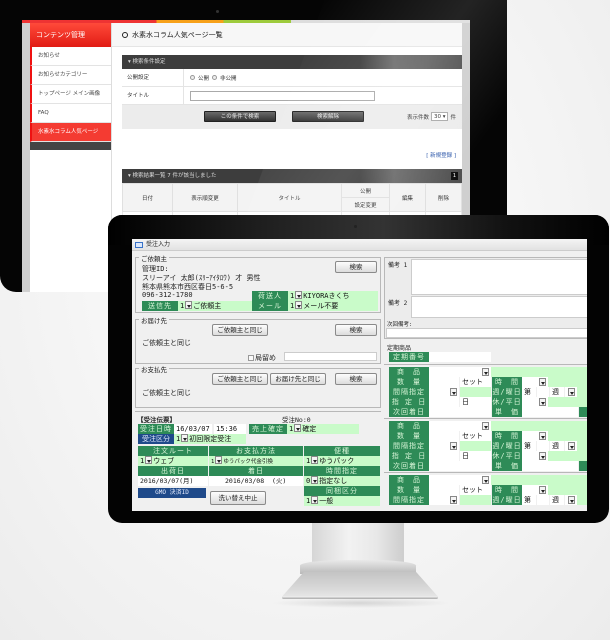 The height and width of the screenshot is (640, 610). I want to click on order-time: 15:36, so click(230, 429).